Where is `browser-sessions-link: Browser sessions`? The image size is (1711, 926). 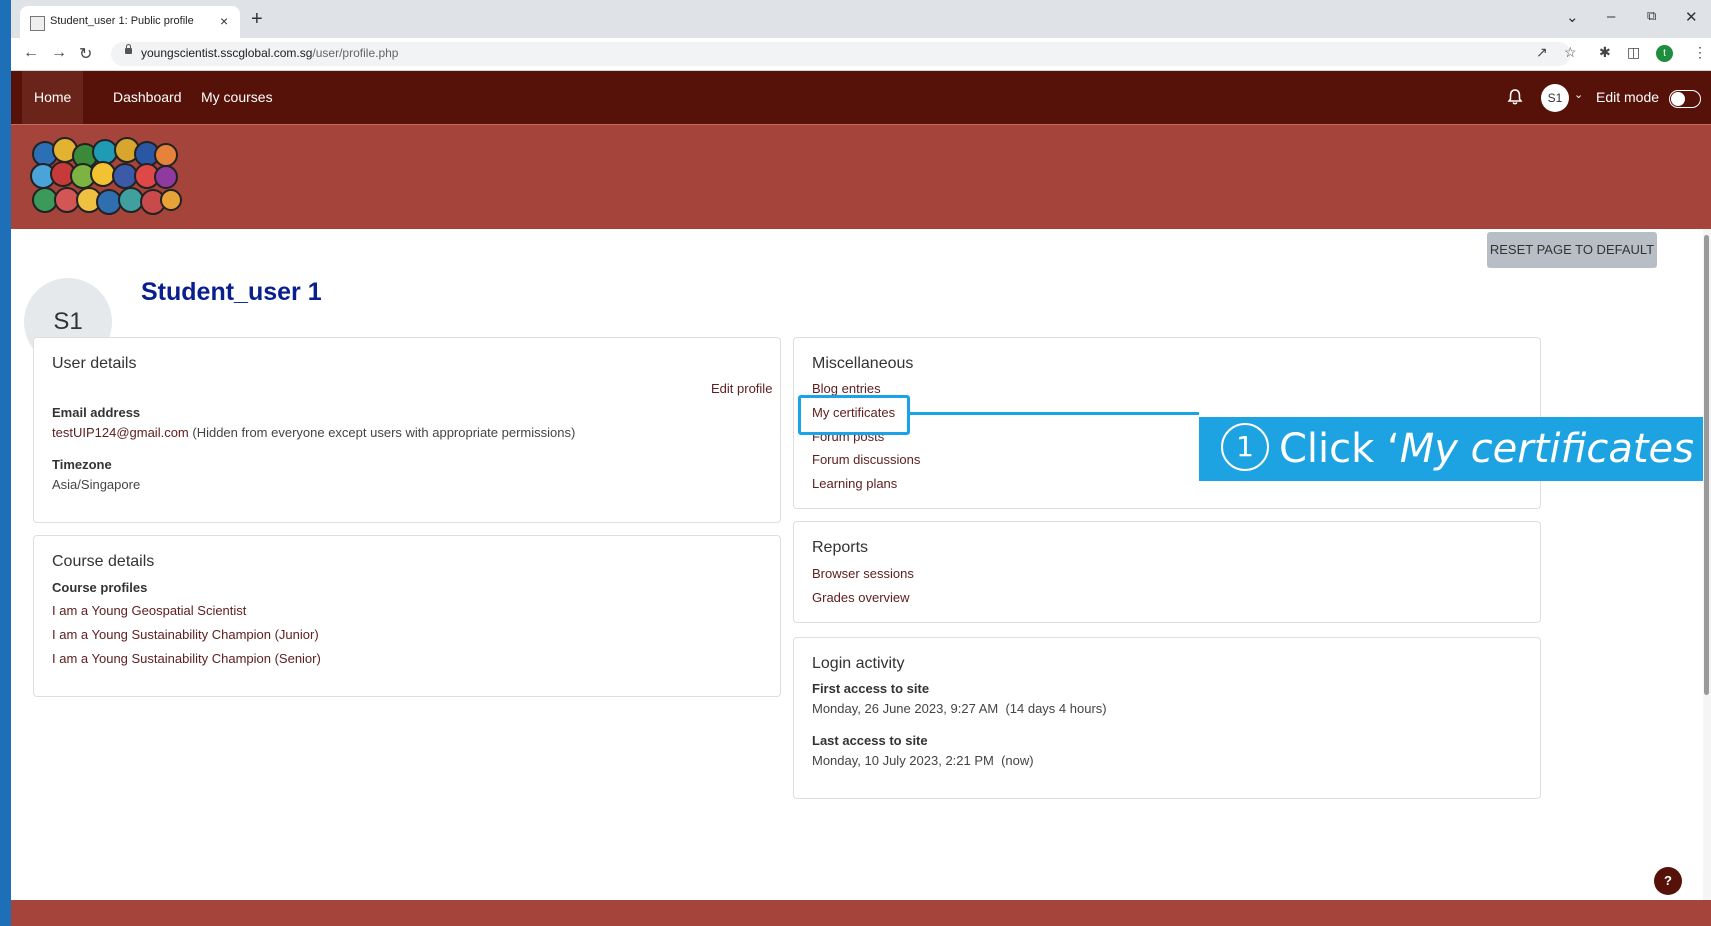 browser-sessions-link: Browser sessions is located at coordinates (863, 573).